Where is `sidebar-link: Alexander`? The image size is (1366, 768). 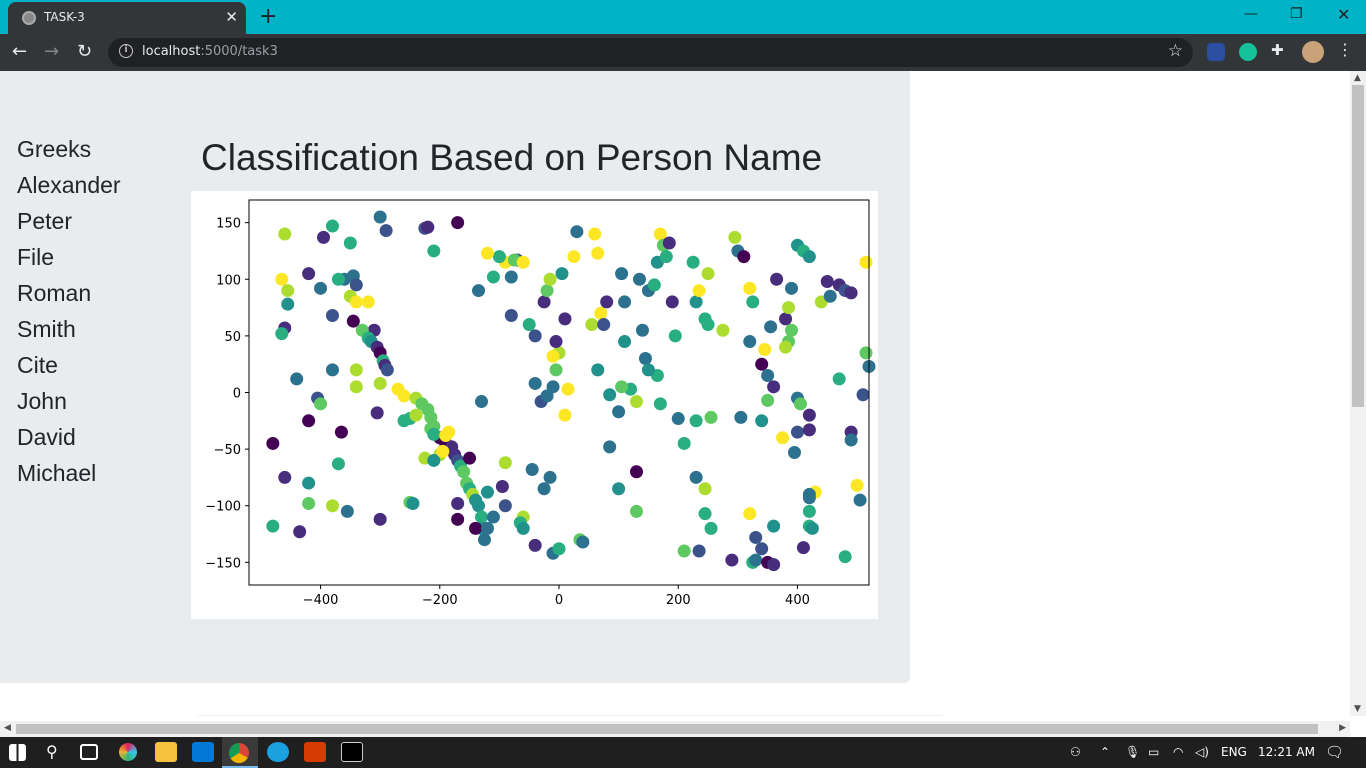 sidebar-link: Alexander is located at coordinates (69, 185).